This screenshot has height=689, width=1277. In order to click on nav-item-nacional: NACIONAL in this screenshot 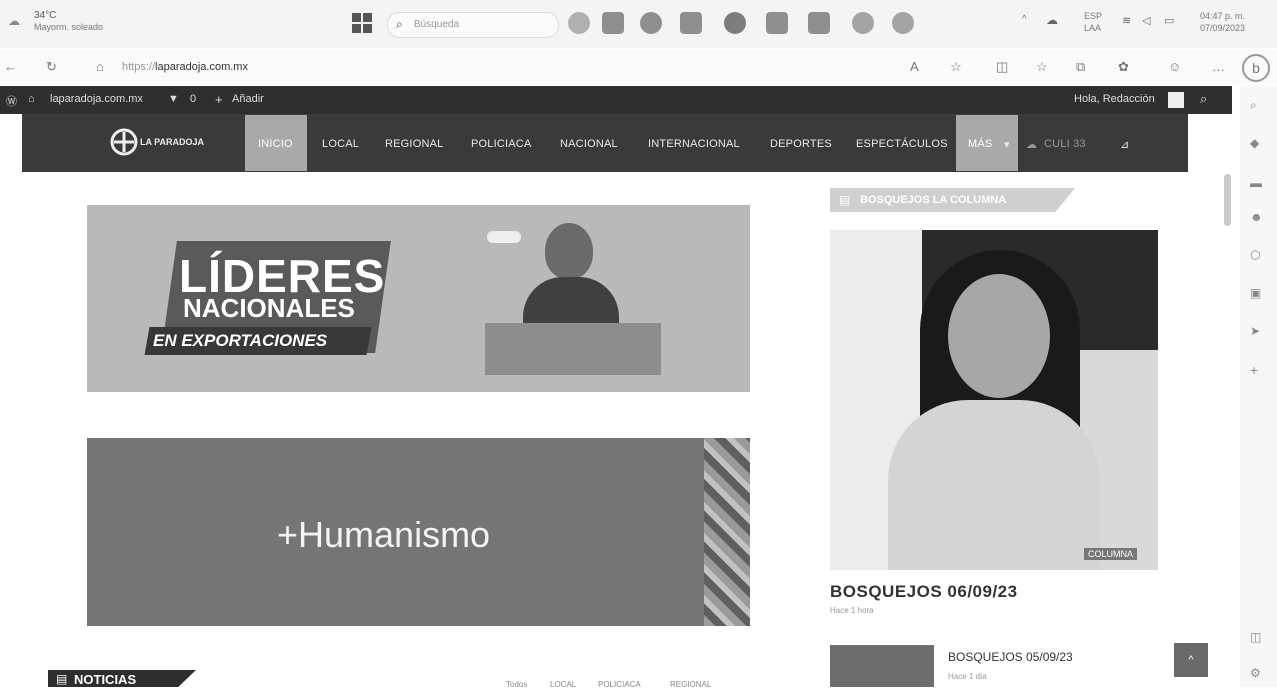, I will do `click(589, 144)`.